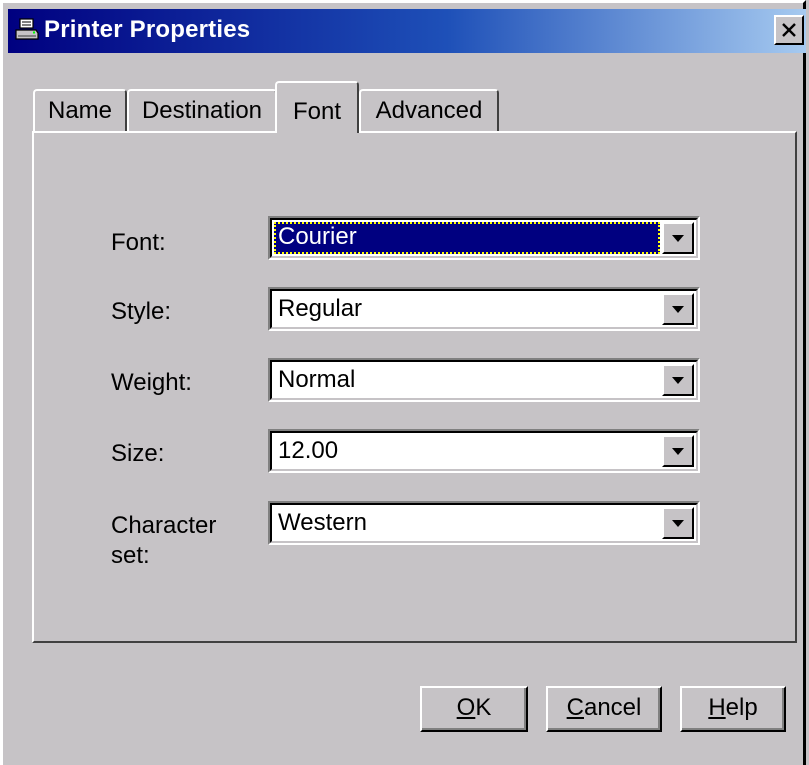 Image resolution: width=809 pixels, height=765 pixels. I want to click on font-dropdown-button, so click(678, 238).